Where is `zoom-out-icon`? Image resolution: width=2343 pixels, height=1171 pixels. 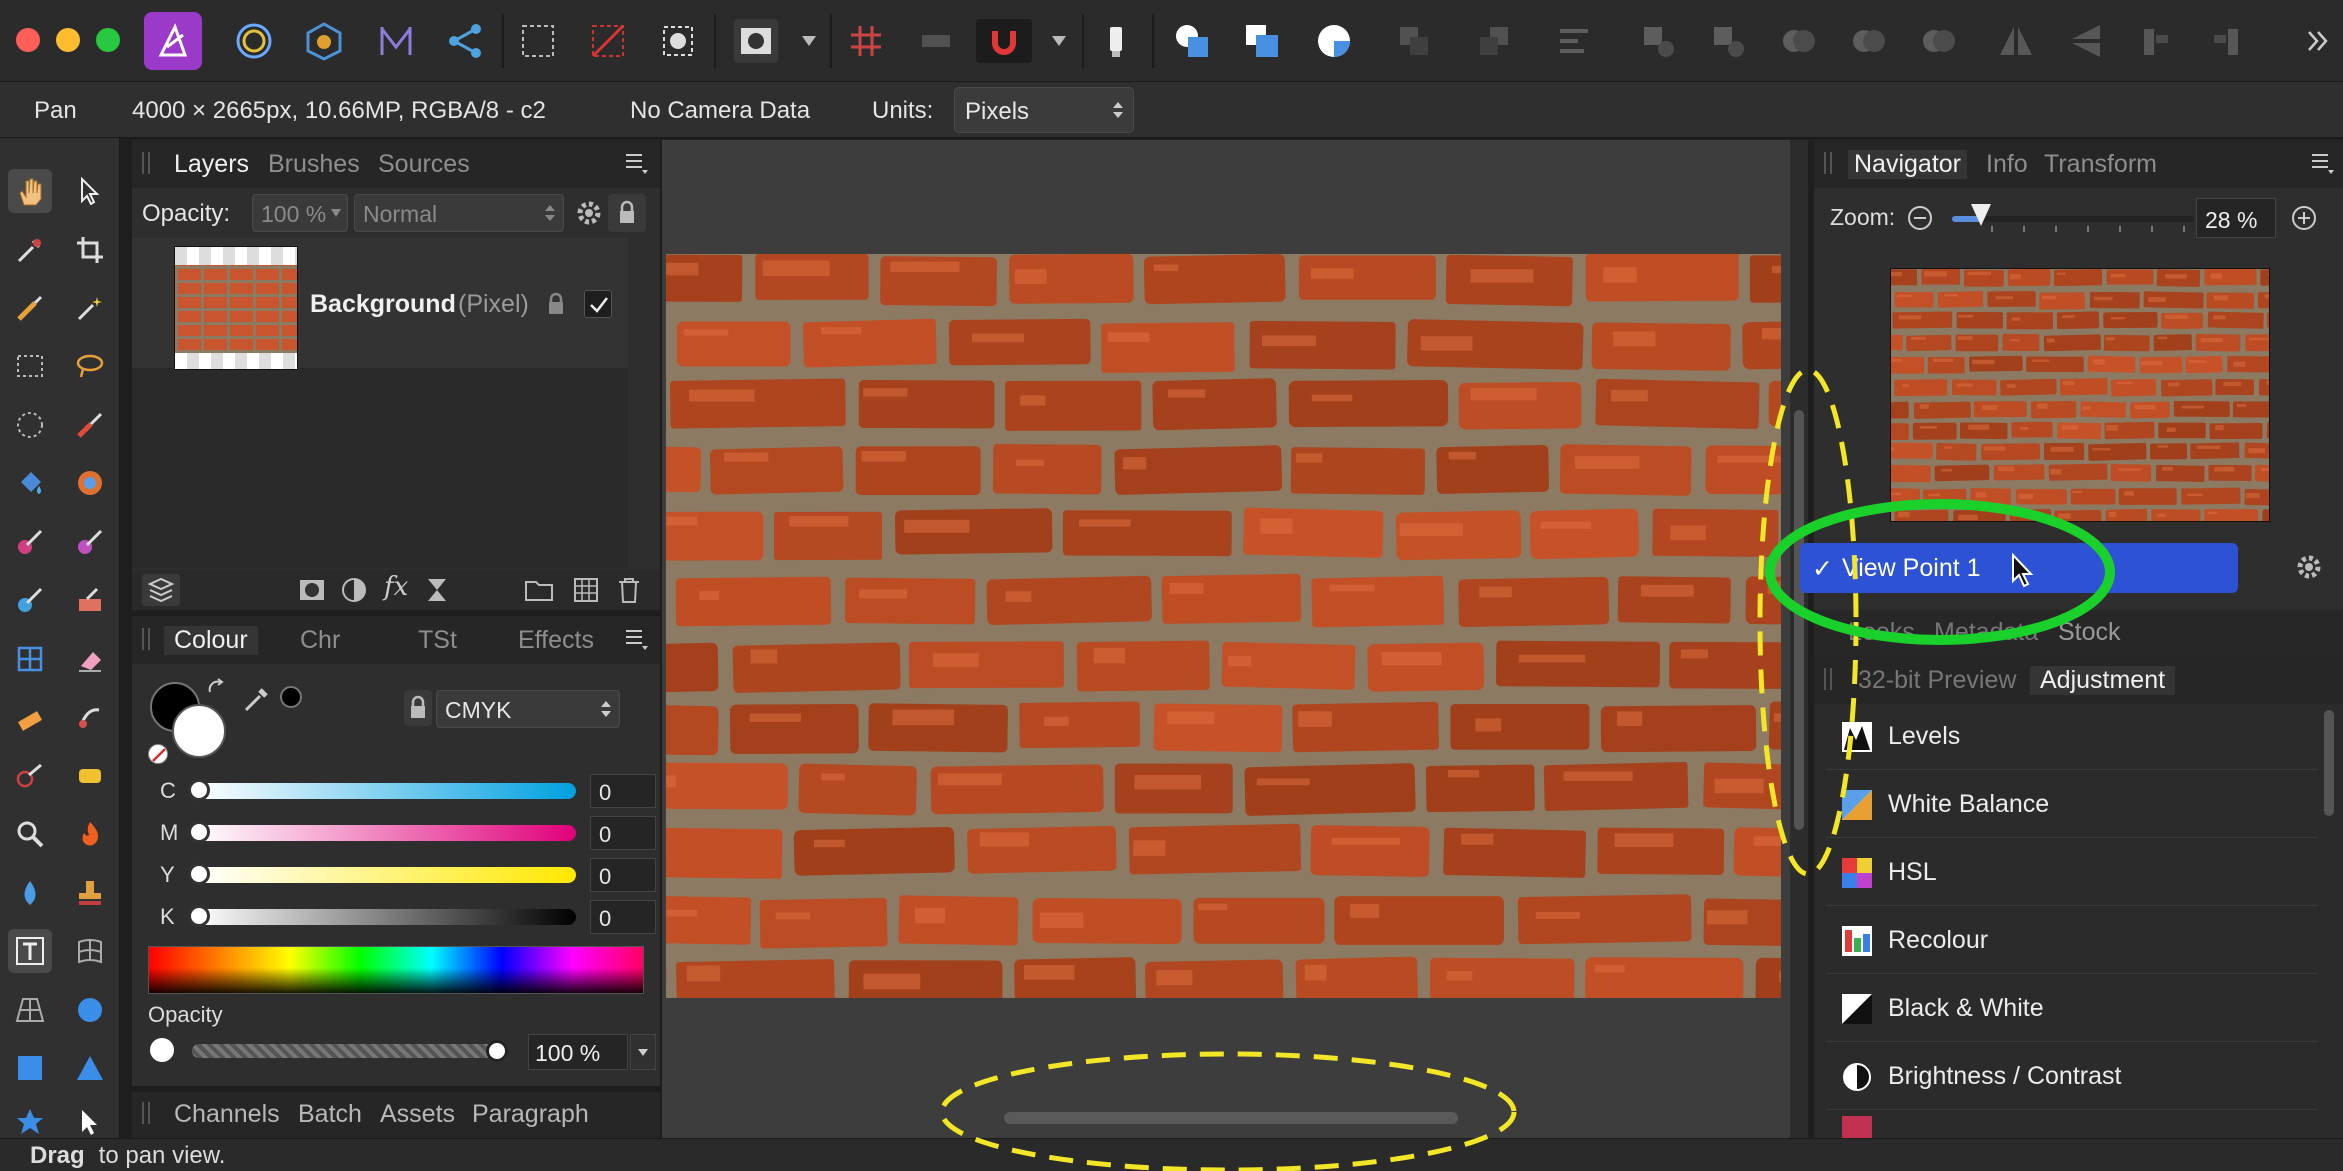
zoom-out-icon is located at coordinates (1920, 220).